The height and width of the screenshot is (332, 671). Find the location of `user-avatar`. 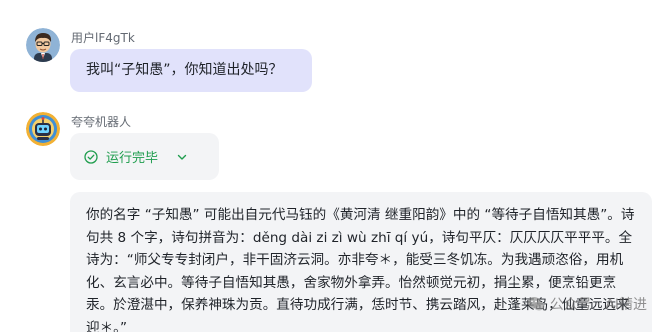

user-avatar is located at coordinates (43, 45).